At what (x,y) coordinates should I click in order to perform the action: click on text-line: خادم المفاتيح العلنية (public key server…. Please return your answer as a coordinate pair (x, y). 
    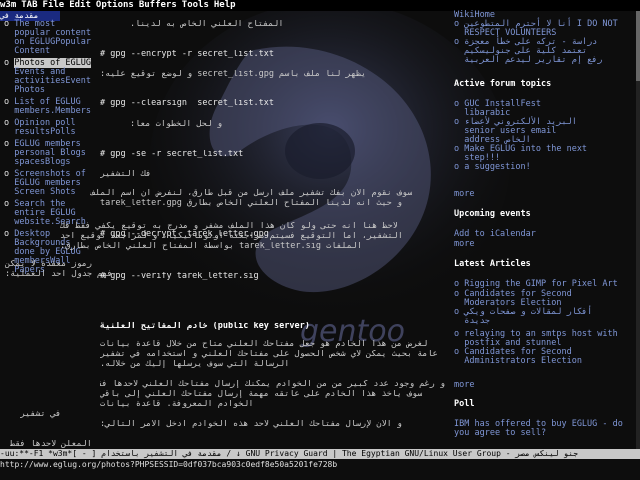
    Looking at the image, I should click on (205, 326).